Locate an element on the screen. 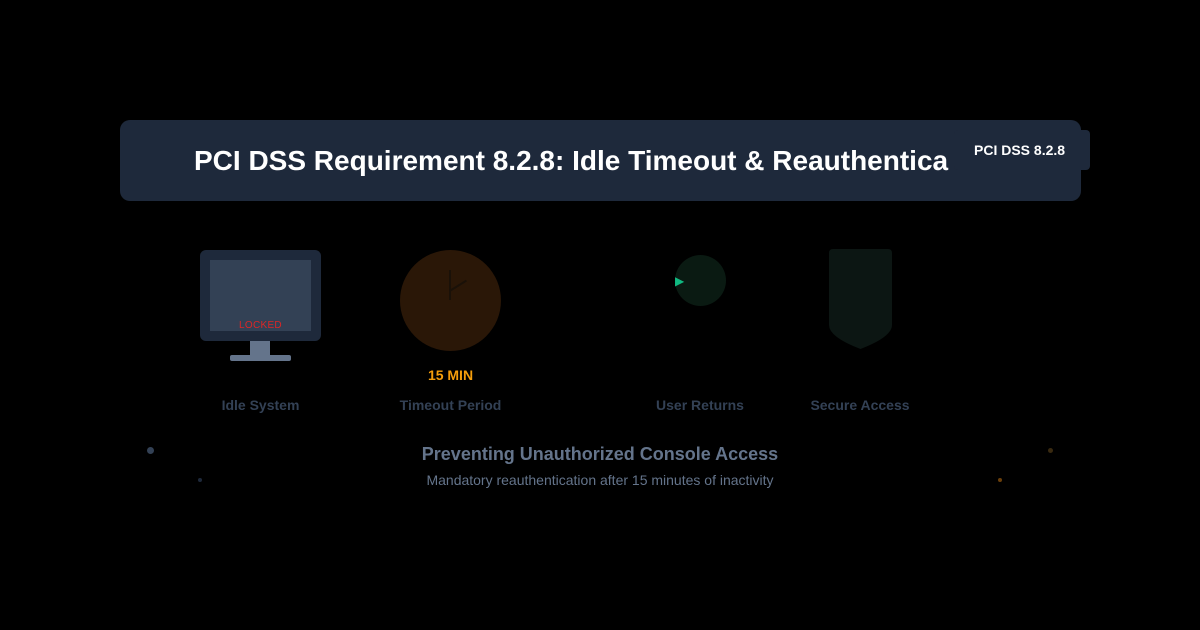 This screenshot has height=630, width=1200. shield-icon is located at coordinates (860, 299).